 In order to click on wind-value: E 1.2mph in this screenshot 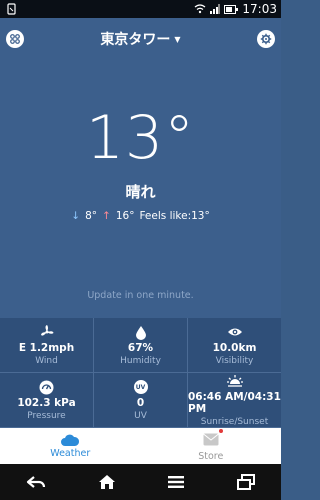, I will do `click(46, 348)`.